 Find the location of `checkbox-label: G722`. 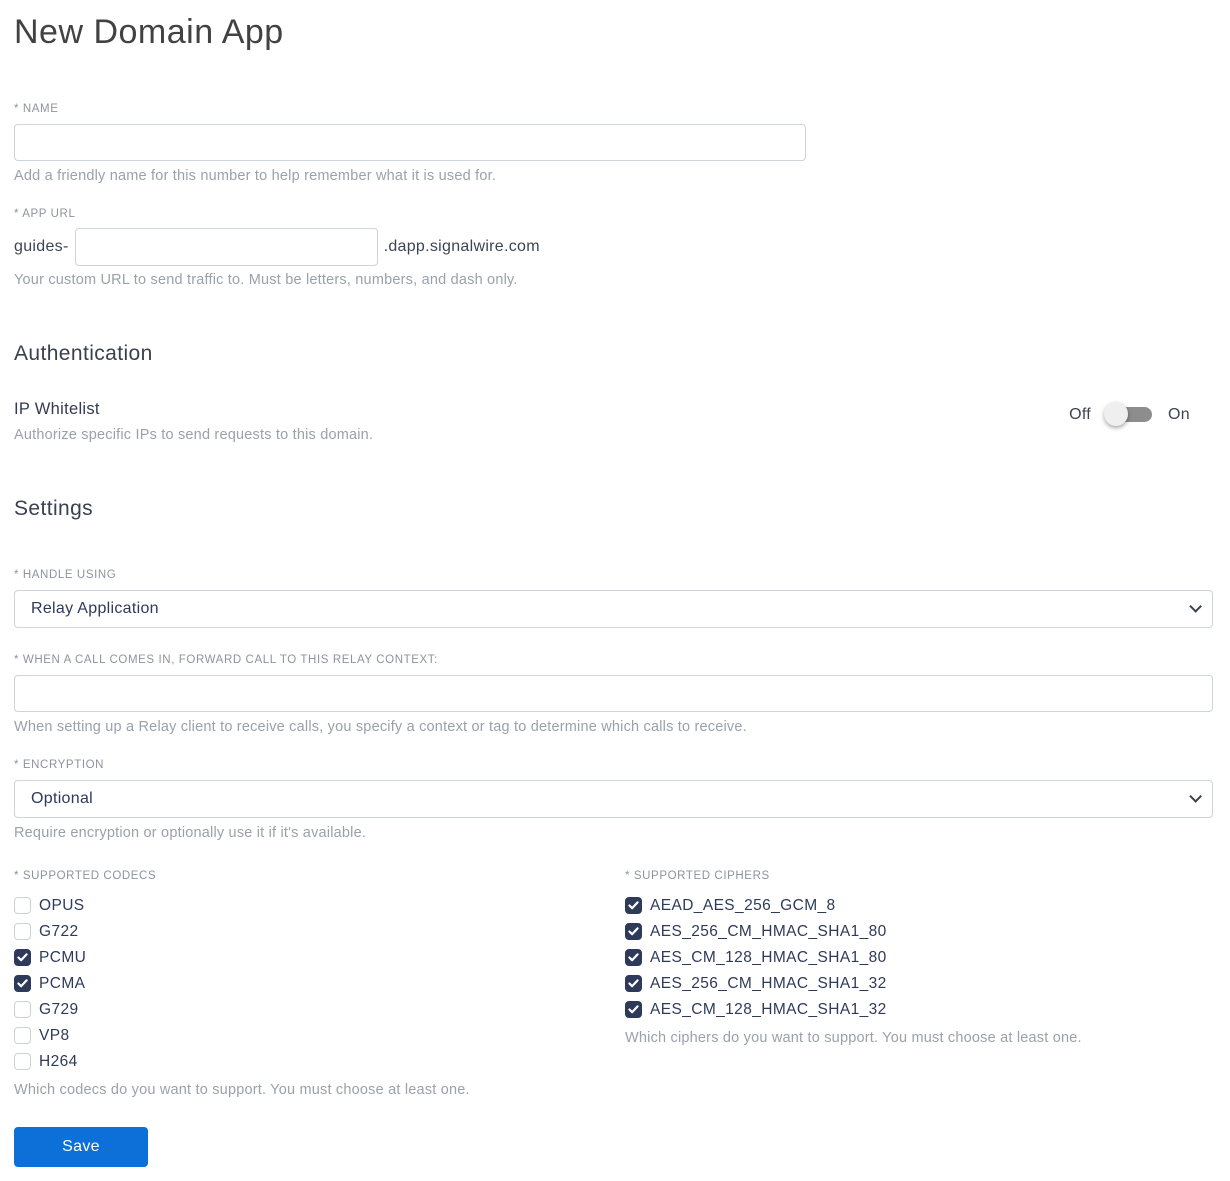

checkbox-label: G722 is located at coordinates (59, 931).